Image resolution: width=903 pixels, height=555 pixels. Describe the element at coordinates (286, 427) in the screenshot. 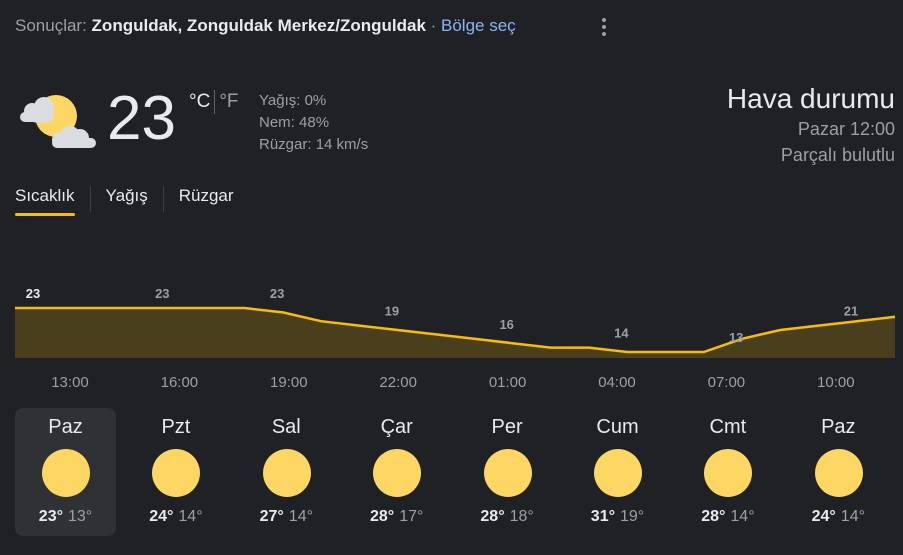

I see `day-name: Sal` at that location.